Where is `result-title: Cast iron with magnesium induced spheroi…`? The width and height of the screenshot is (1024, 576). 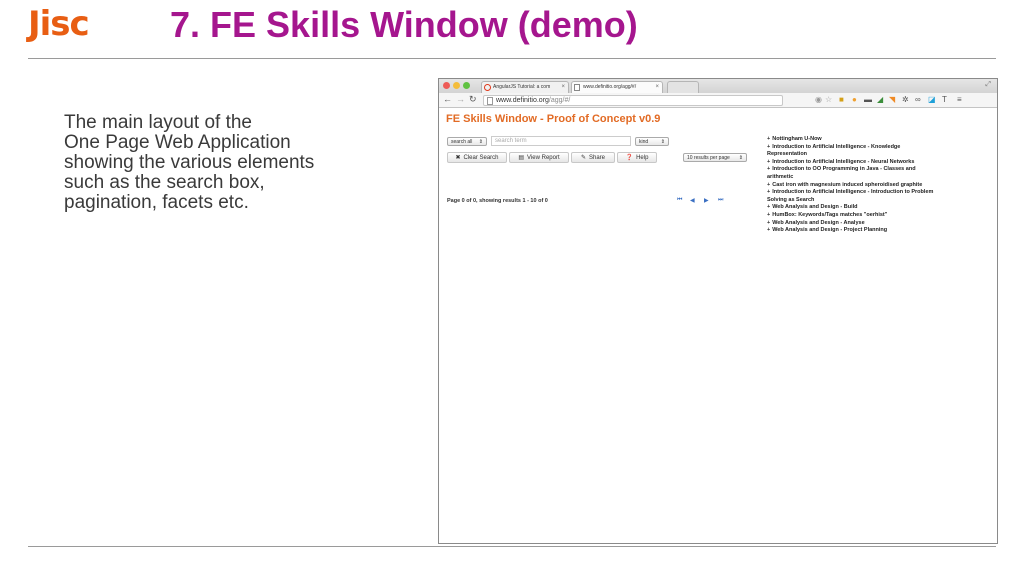
result-title: Cast iron with magnesium induced spheroi… is located at coordinates (847, 184).